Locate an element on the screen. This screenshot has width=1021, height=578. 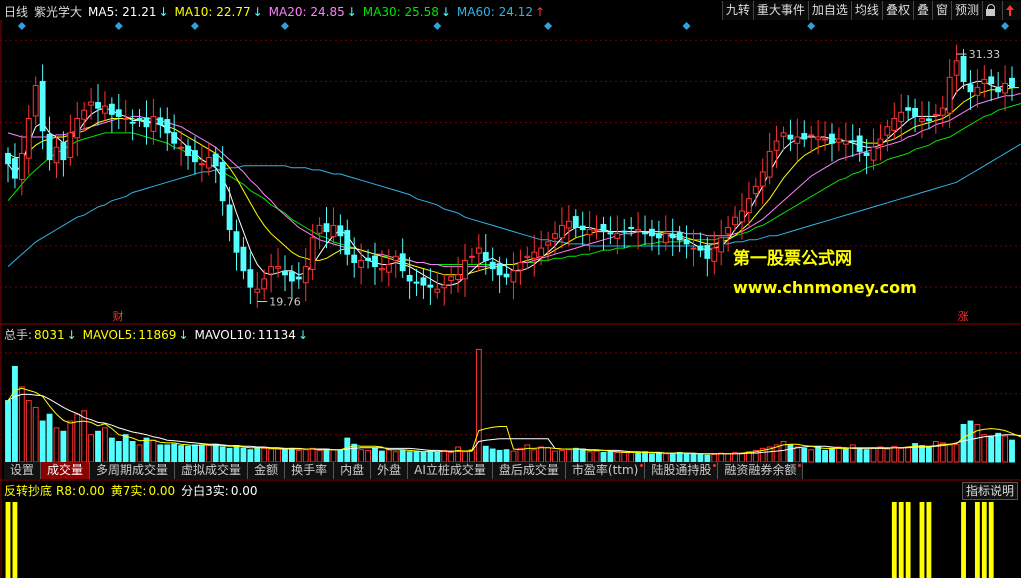
tab-margin-balance: 融资融券余额 is located at coordinates (761, 470).